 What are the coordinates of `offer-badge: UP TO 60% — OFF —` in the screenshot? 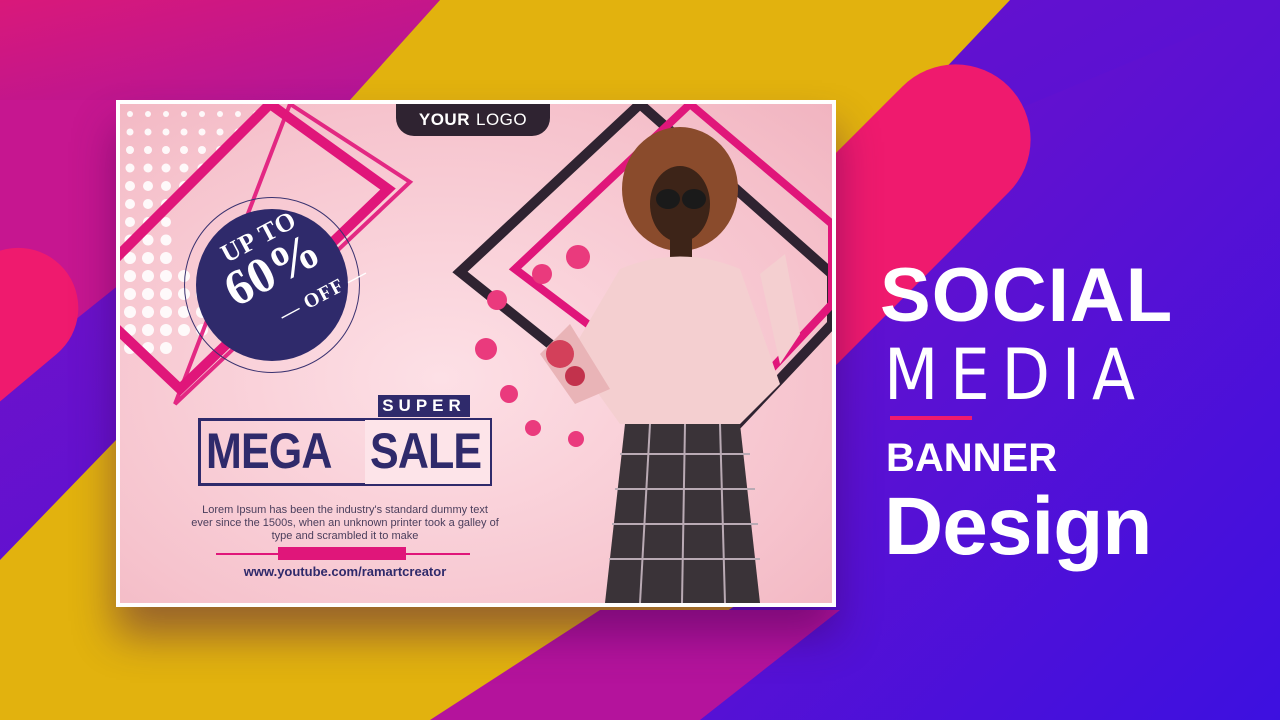 It's located at (283, 283).